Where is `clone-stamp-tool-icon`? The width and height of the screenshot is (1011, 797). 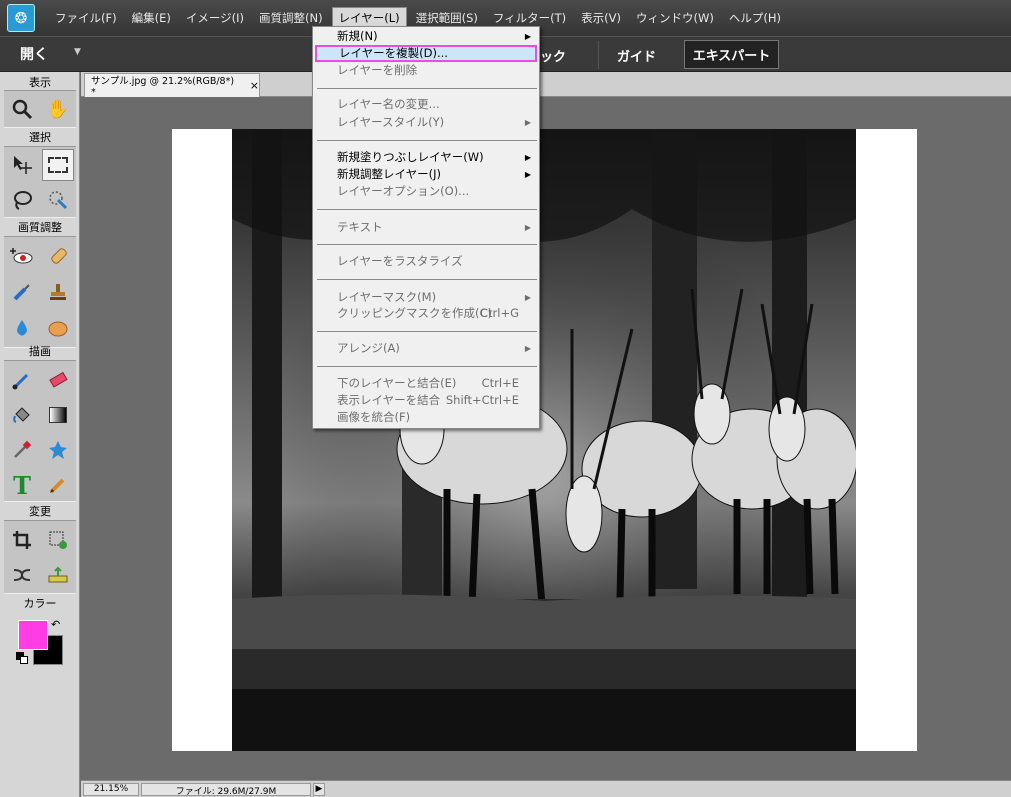
clone-stamp-tool-icon is located at coordinates (58, 292).